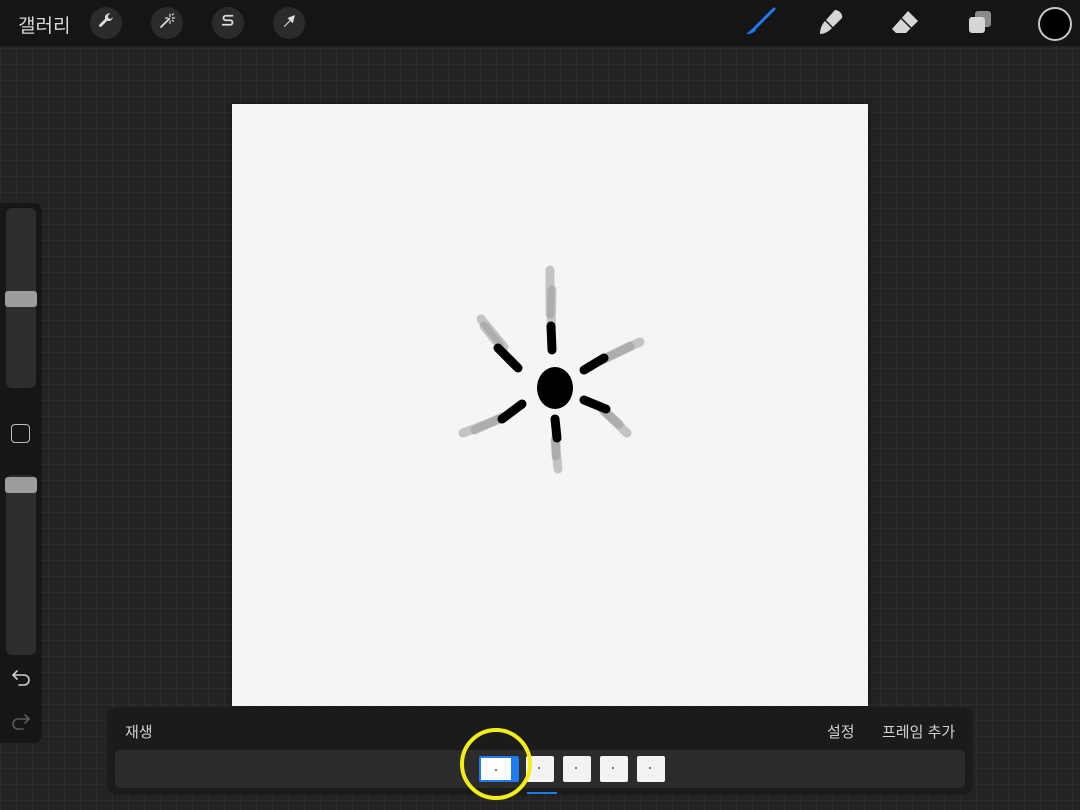 The width and height of the screenshot is (1080, 810). What do you see at coordinates (20, 433) in the screenshot?
I see `modify-button` at bounding box center [20, 433].